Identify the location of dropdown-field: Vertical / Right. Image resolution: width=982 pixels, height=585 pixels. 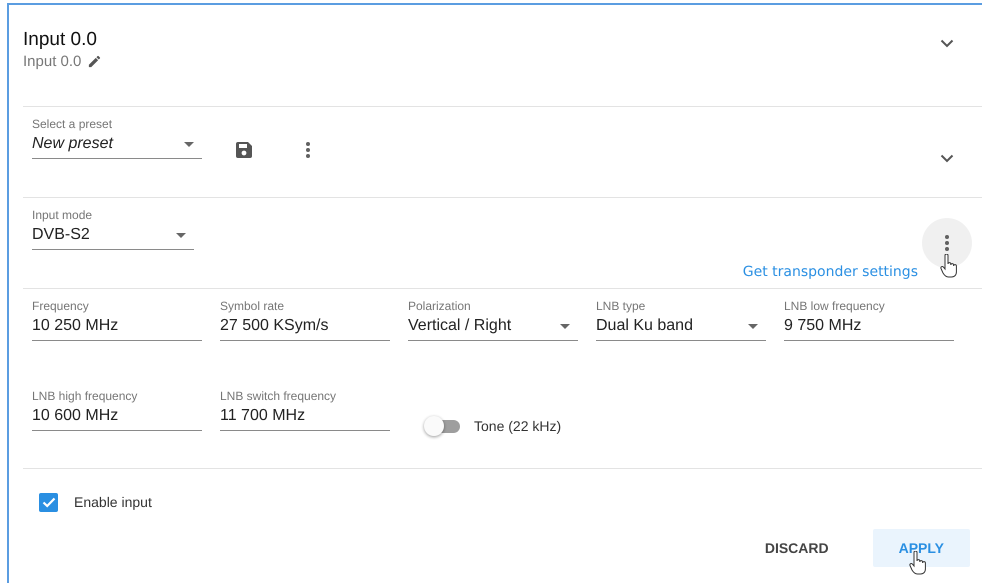
(493, 327).